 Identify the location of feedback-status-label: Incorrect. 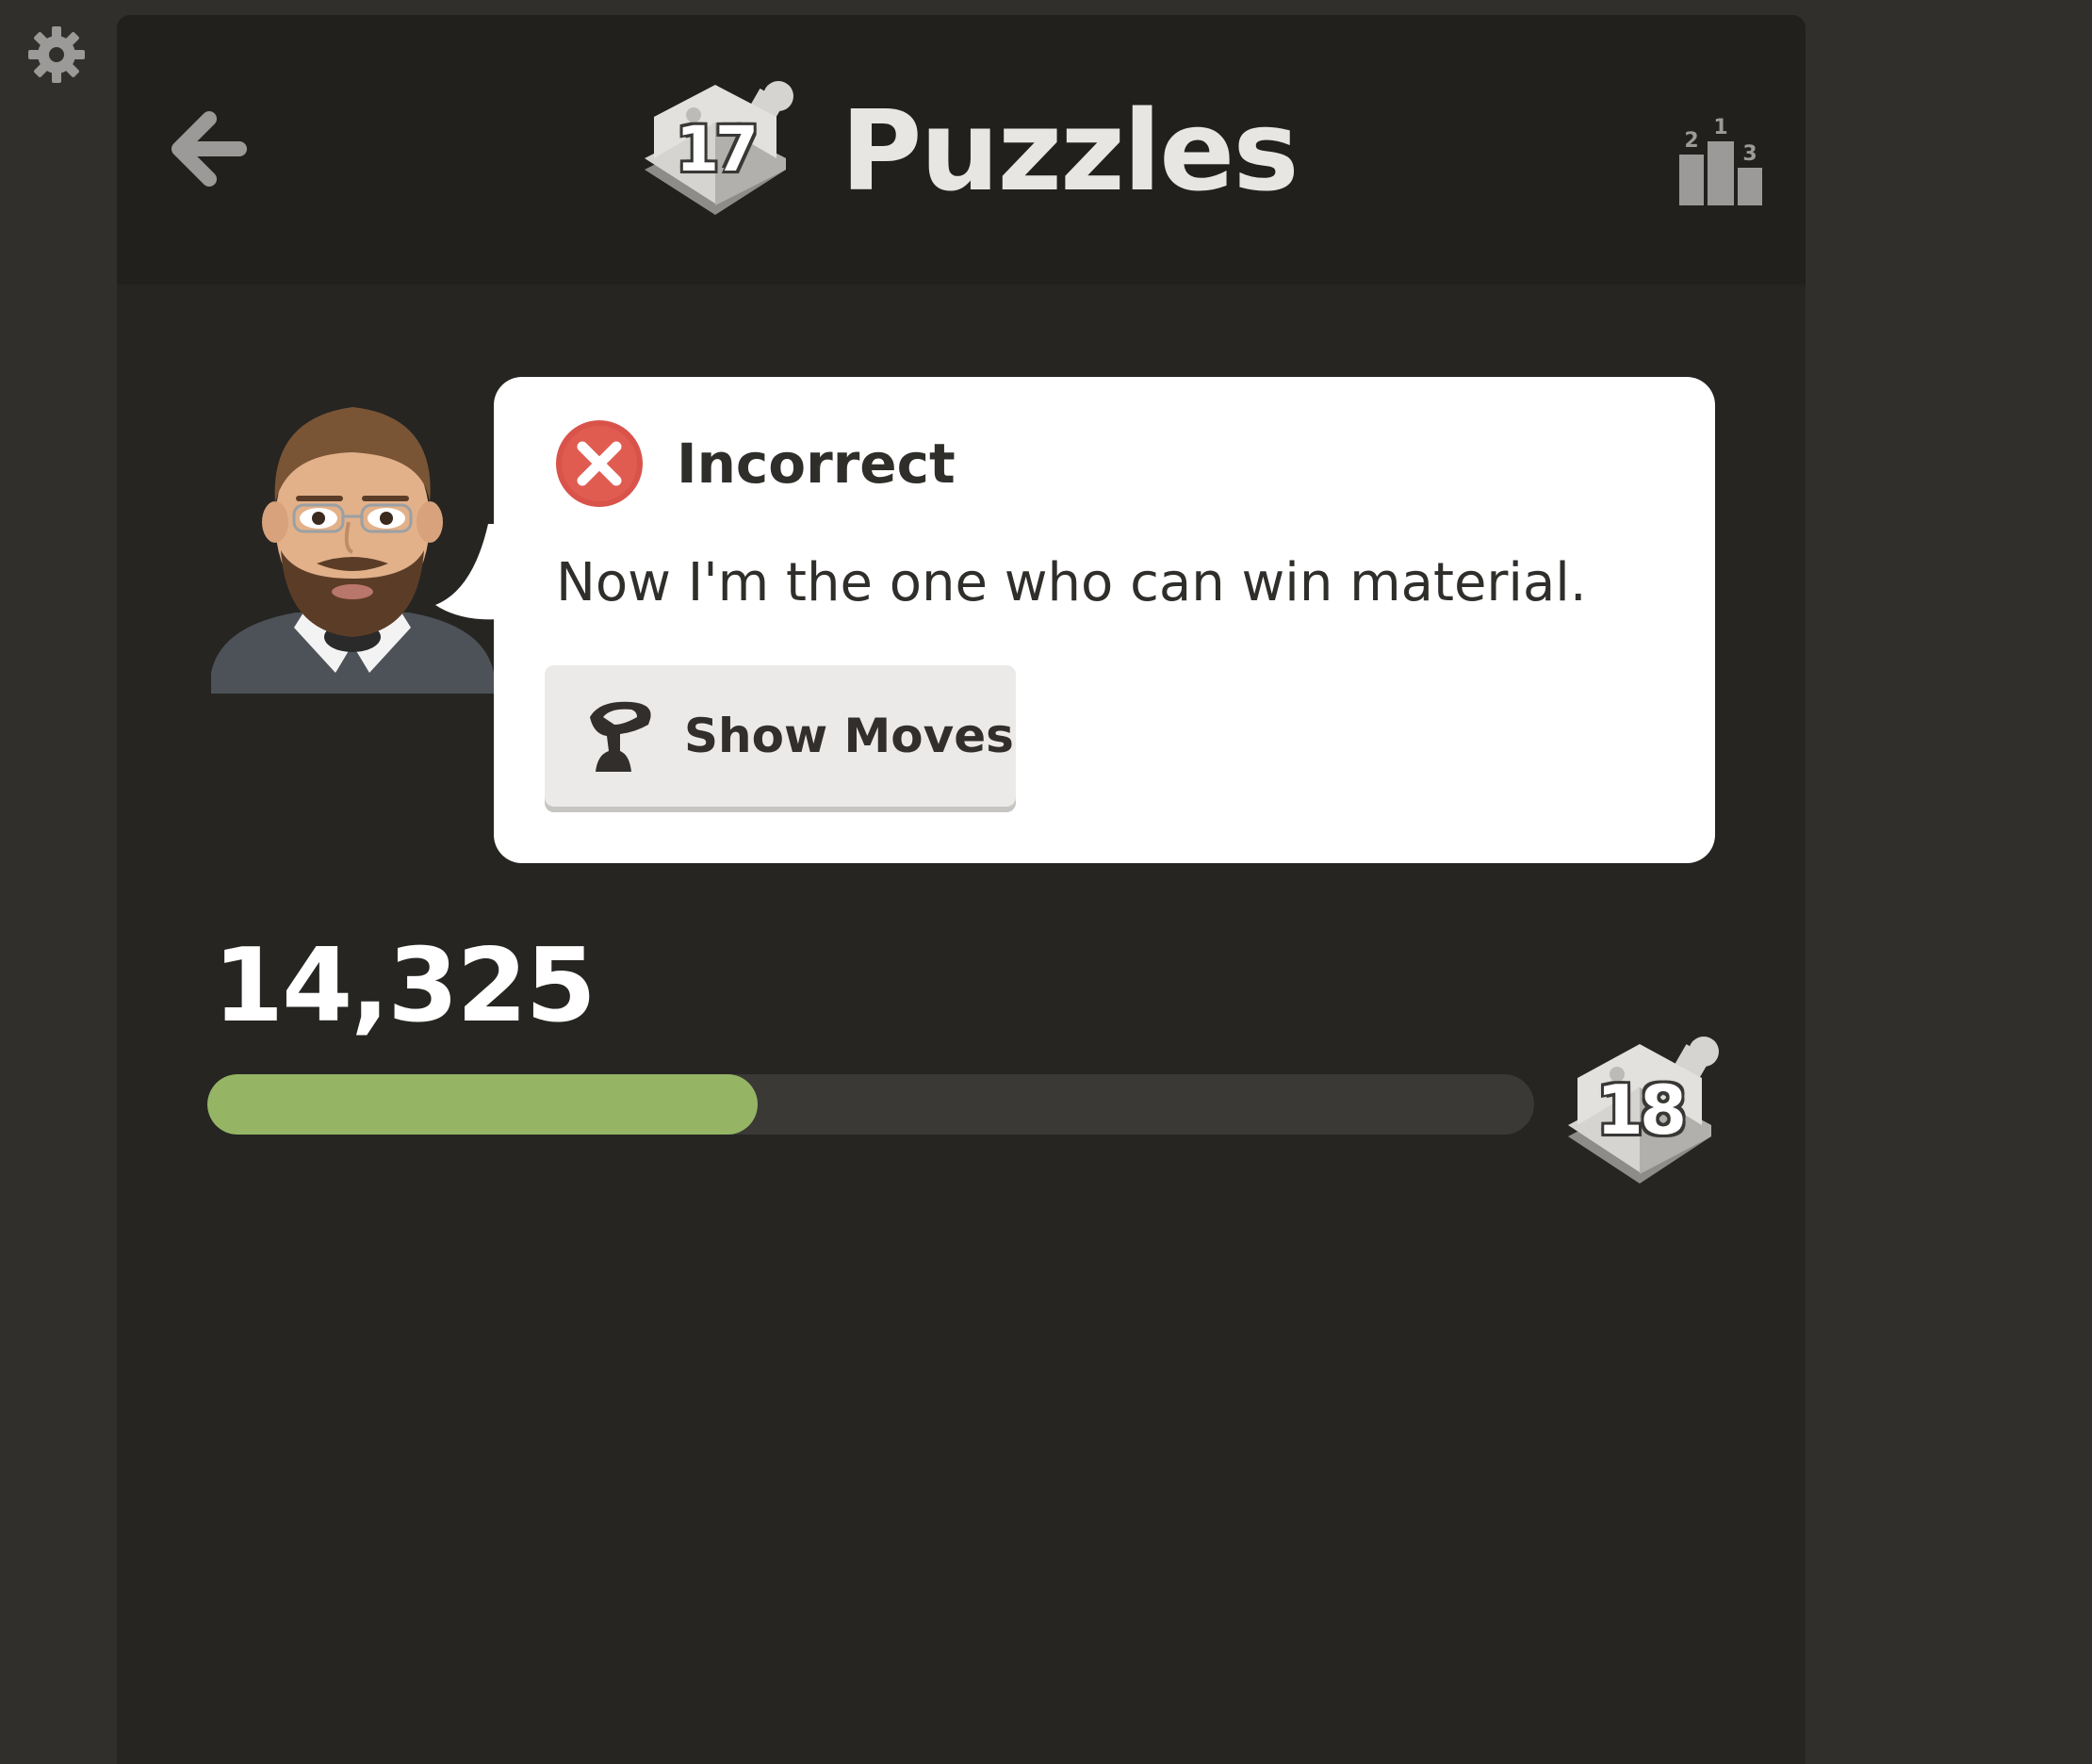
(816, 464).